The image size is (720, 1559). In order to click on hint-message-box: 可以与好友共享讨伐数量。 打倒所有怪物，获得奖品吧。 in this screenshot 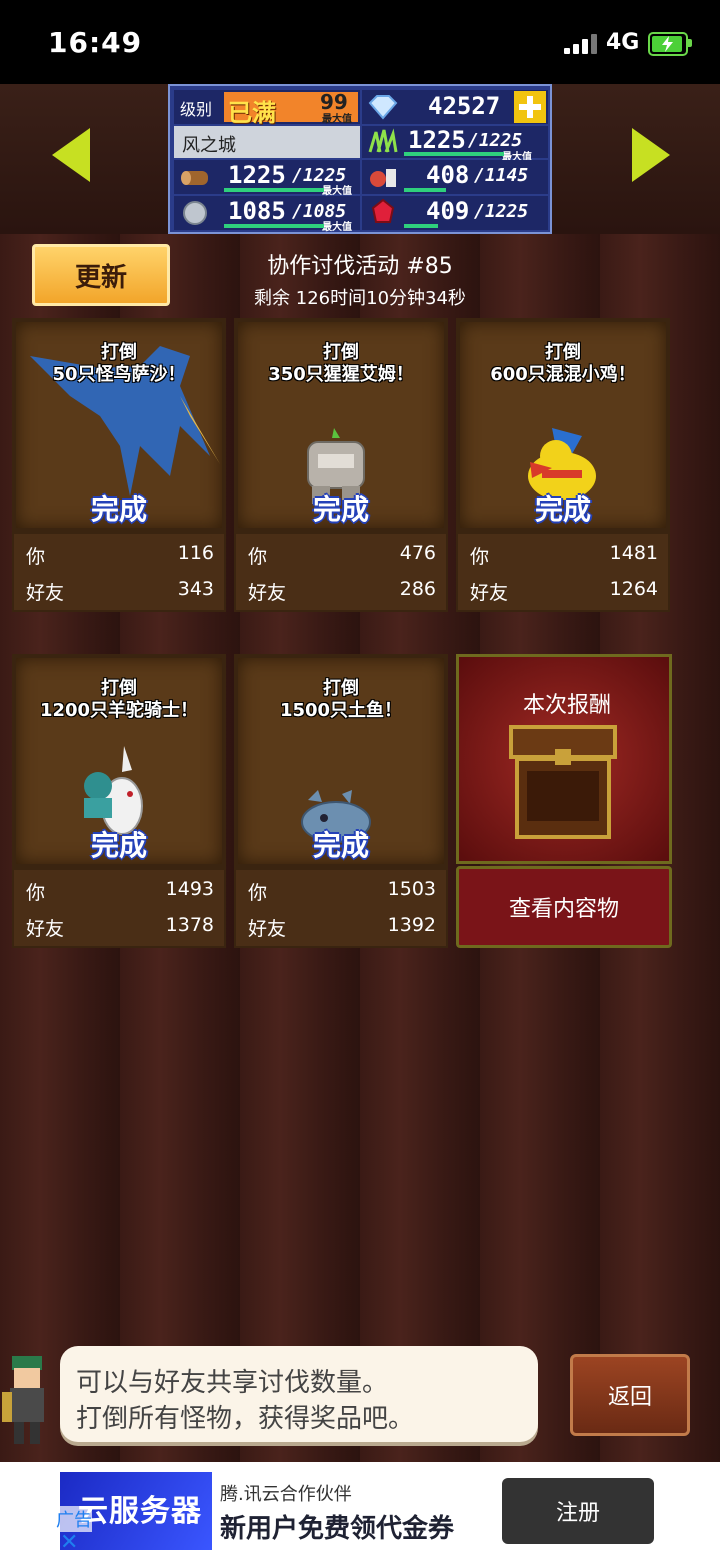, I will do `click(299, 1394)`.